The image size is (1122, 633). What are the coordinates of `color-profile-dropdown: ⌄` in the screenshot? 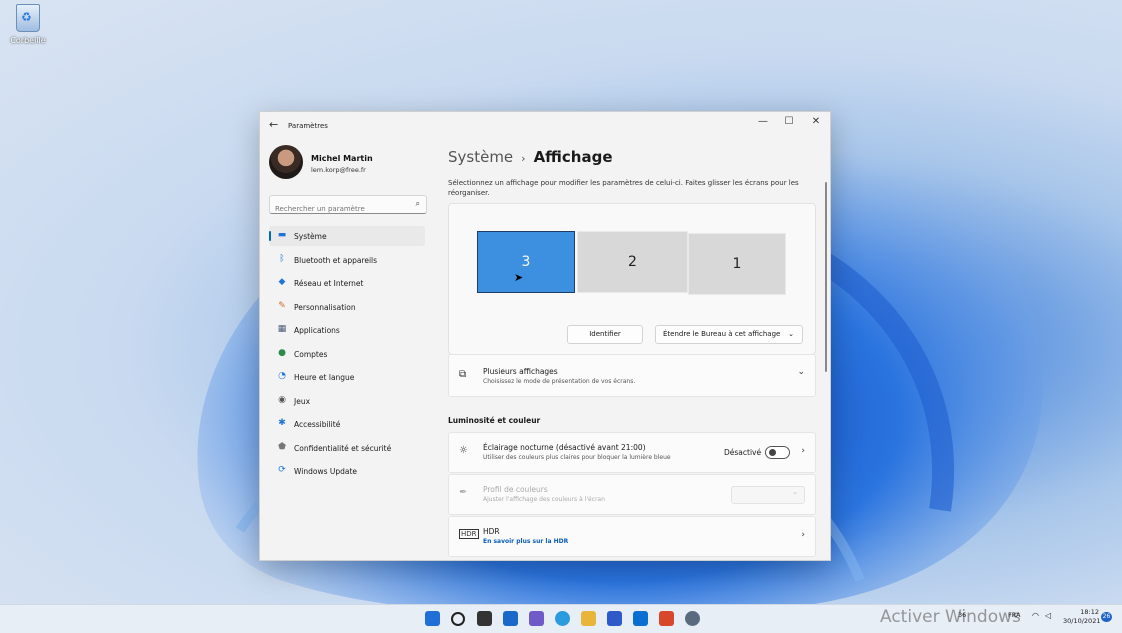 It's located at (768, 495).